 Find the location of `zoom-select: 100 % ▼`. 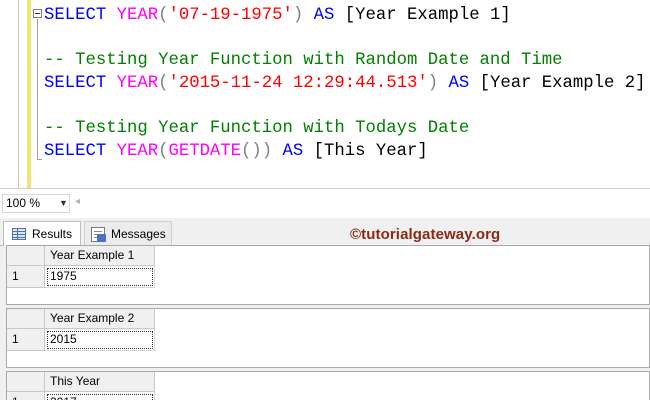

zoom-select: 100 % ▼ is located at coordinates (36, 203).